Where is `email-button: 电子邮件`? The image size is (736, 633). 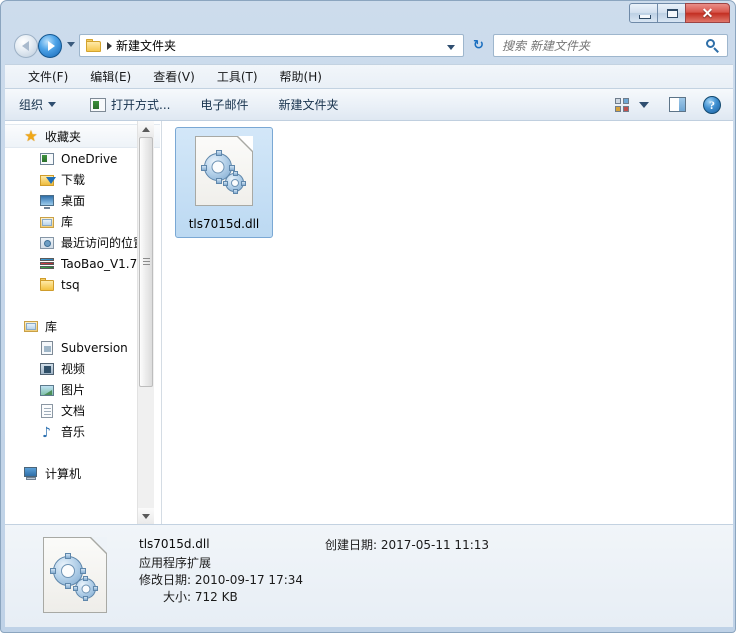 email-button: 电子邮件 is located at coordinates (224, 104).